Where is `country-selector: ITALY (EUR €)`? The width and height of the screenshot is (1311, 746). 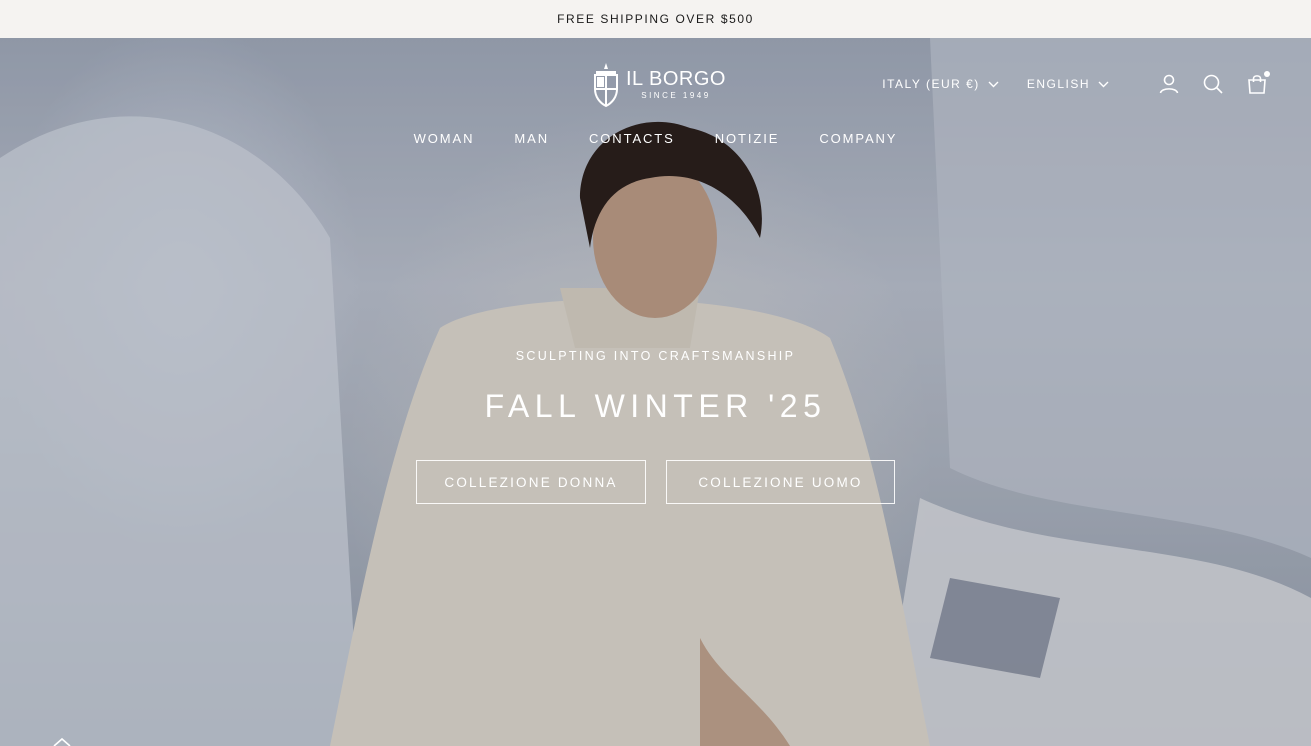 country-selector: ITALY (EUR €) is located at coordinates (940, 84).